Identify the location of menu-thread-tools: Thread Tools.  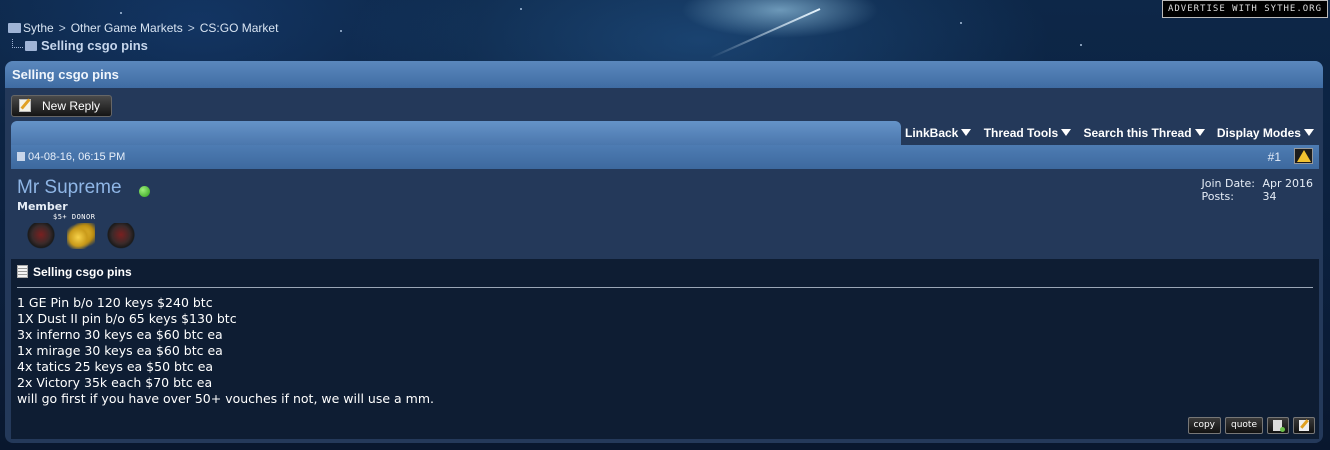
(1027, 133).